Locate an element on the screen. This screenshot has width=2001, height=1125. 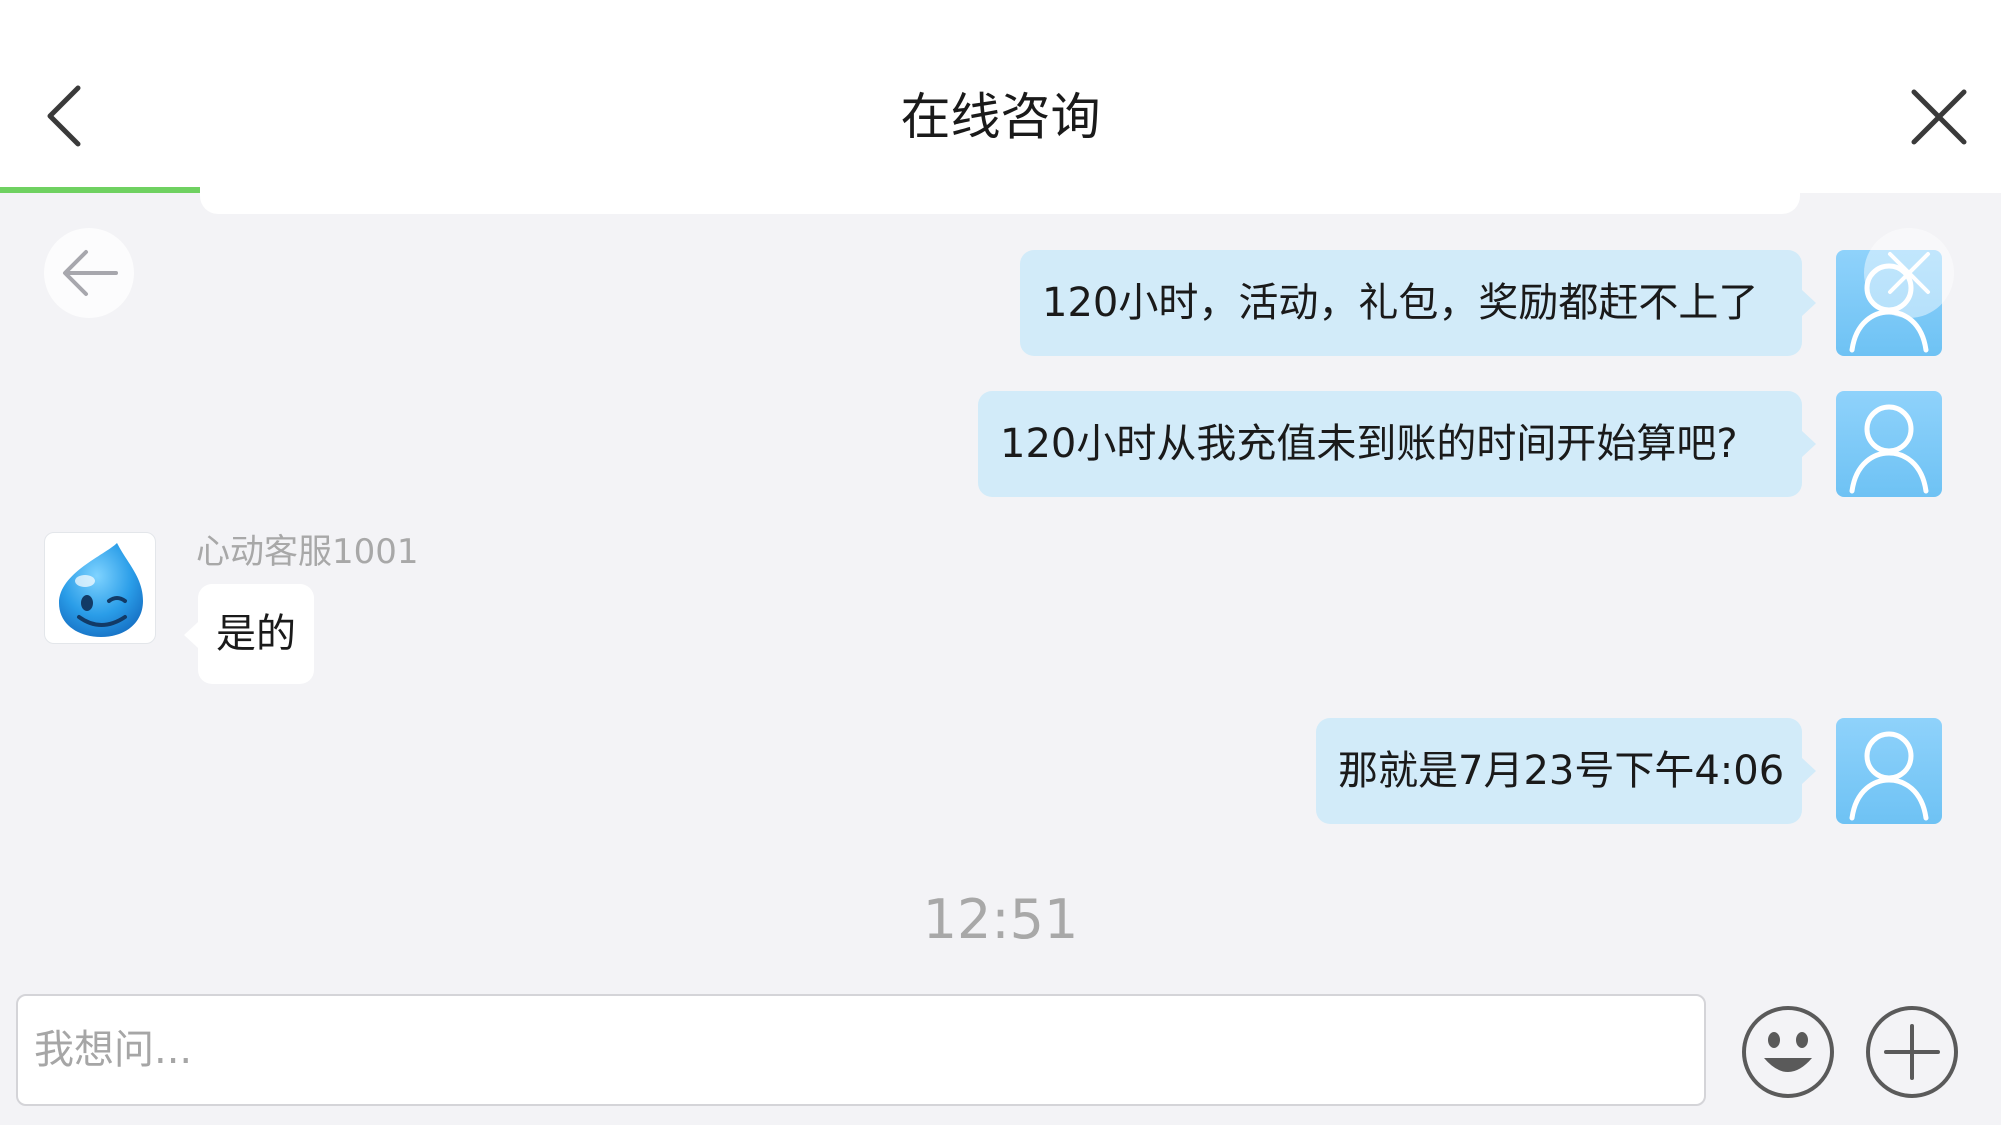
smiley-icon is located at coordinates (1788, 1052).